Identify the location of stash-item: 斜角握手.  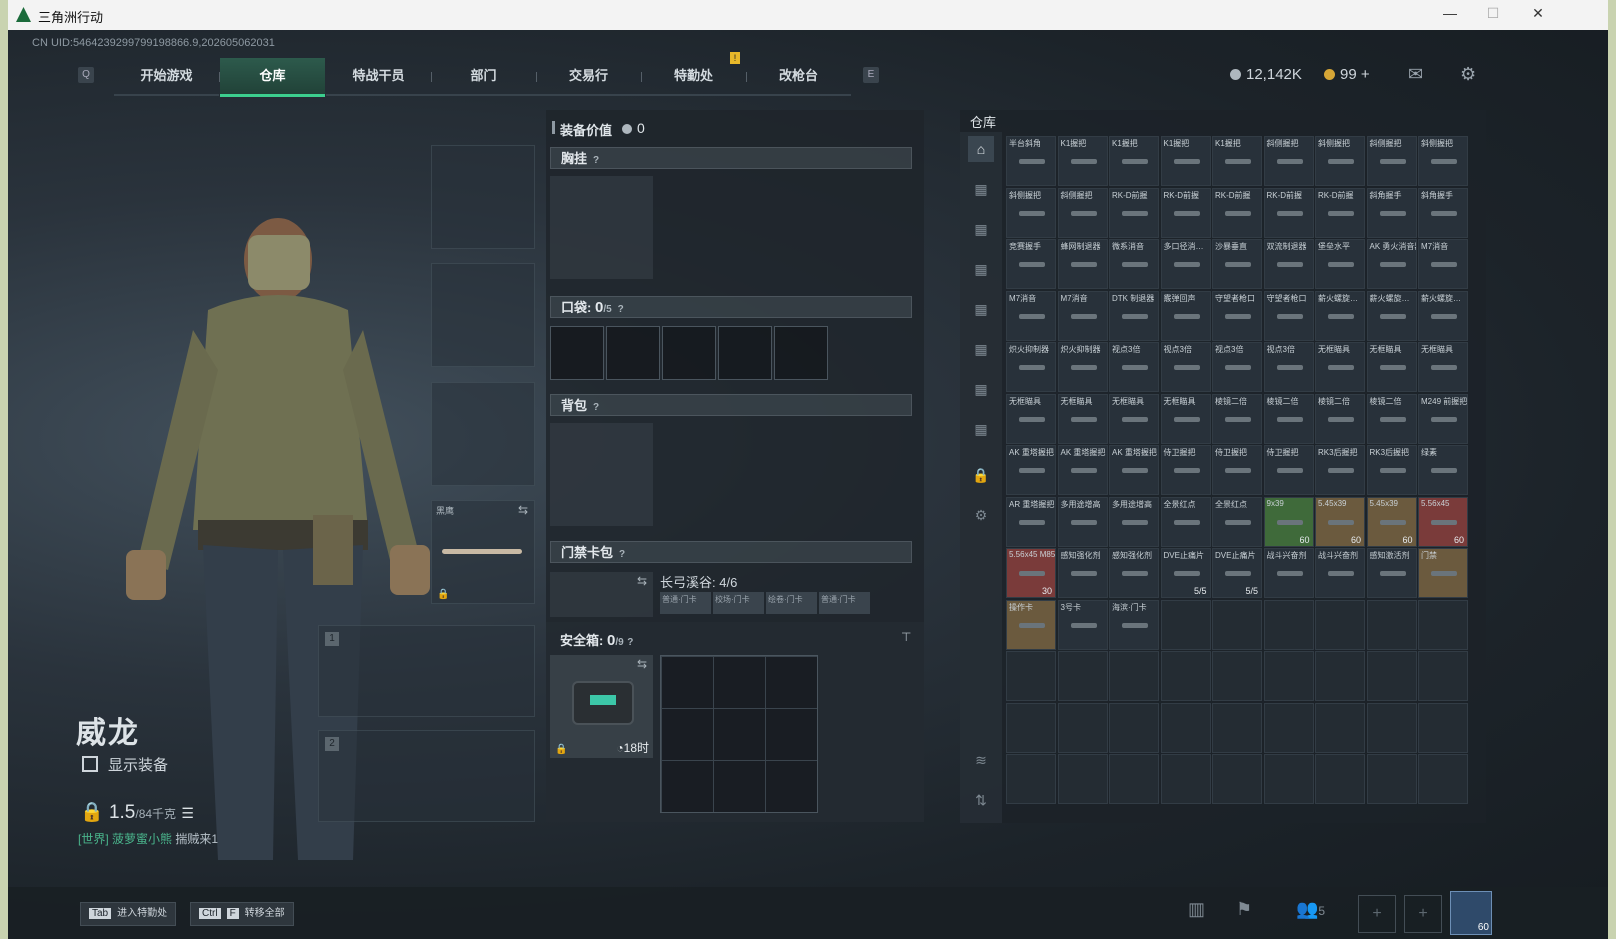
(1391, 212).